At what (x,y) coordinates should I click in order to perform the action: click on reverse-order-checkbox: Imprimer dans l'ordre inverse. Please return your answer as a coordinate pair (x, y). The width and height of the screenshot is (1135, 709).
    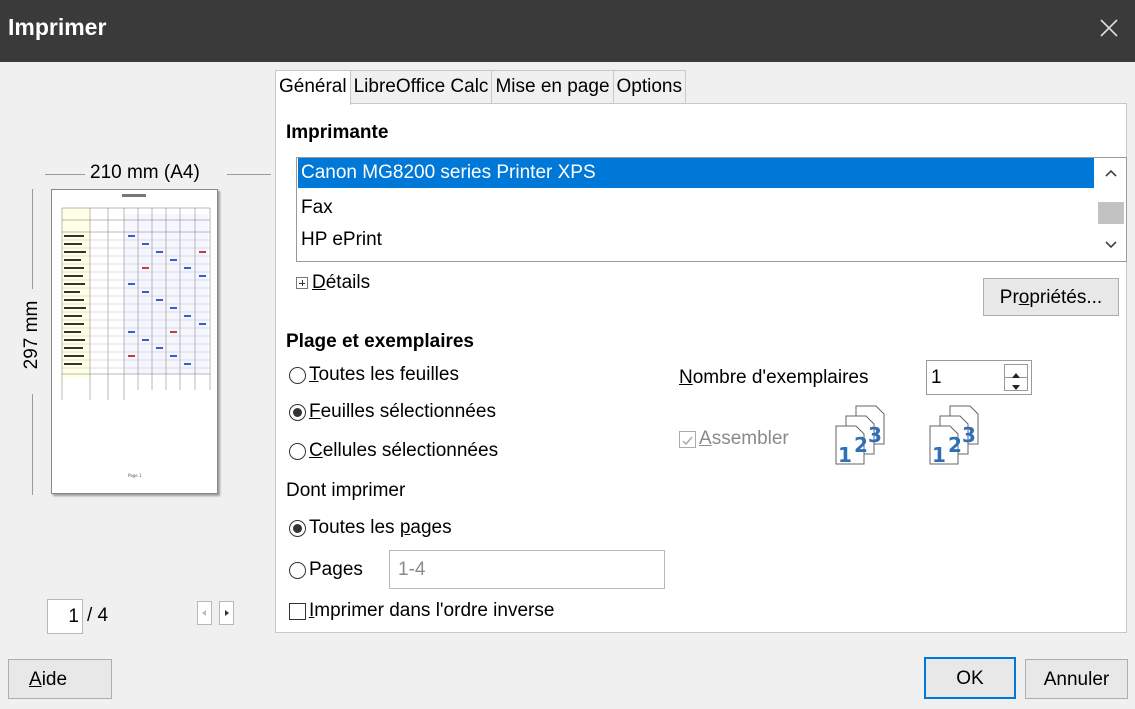
    Looking at the image, I should click on (421, 611).